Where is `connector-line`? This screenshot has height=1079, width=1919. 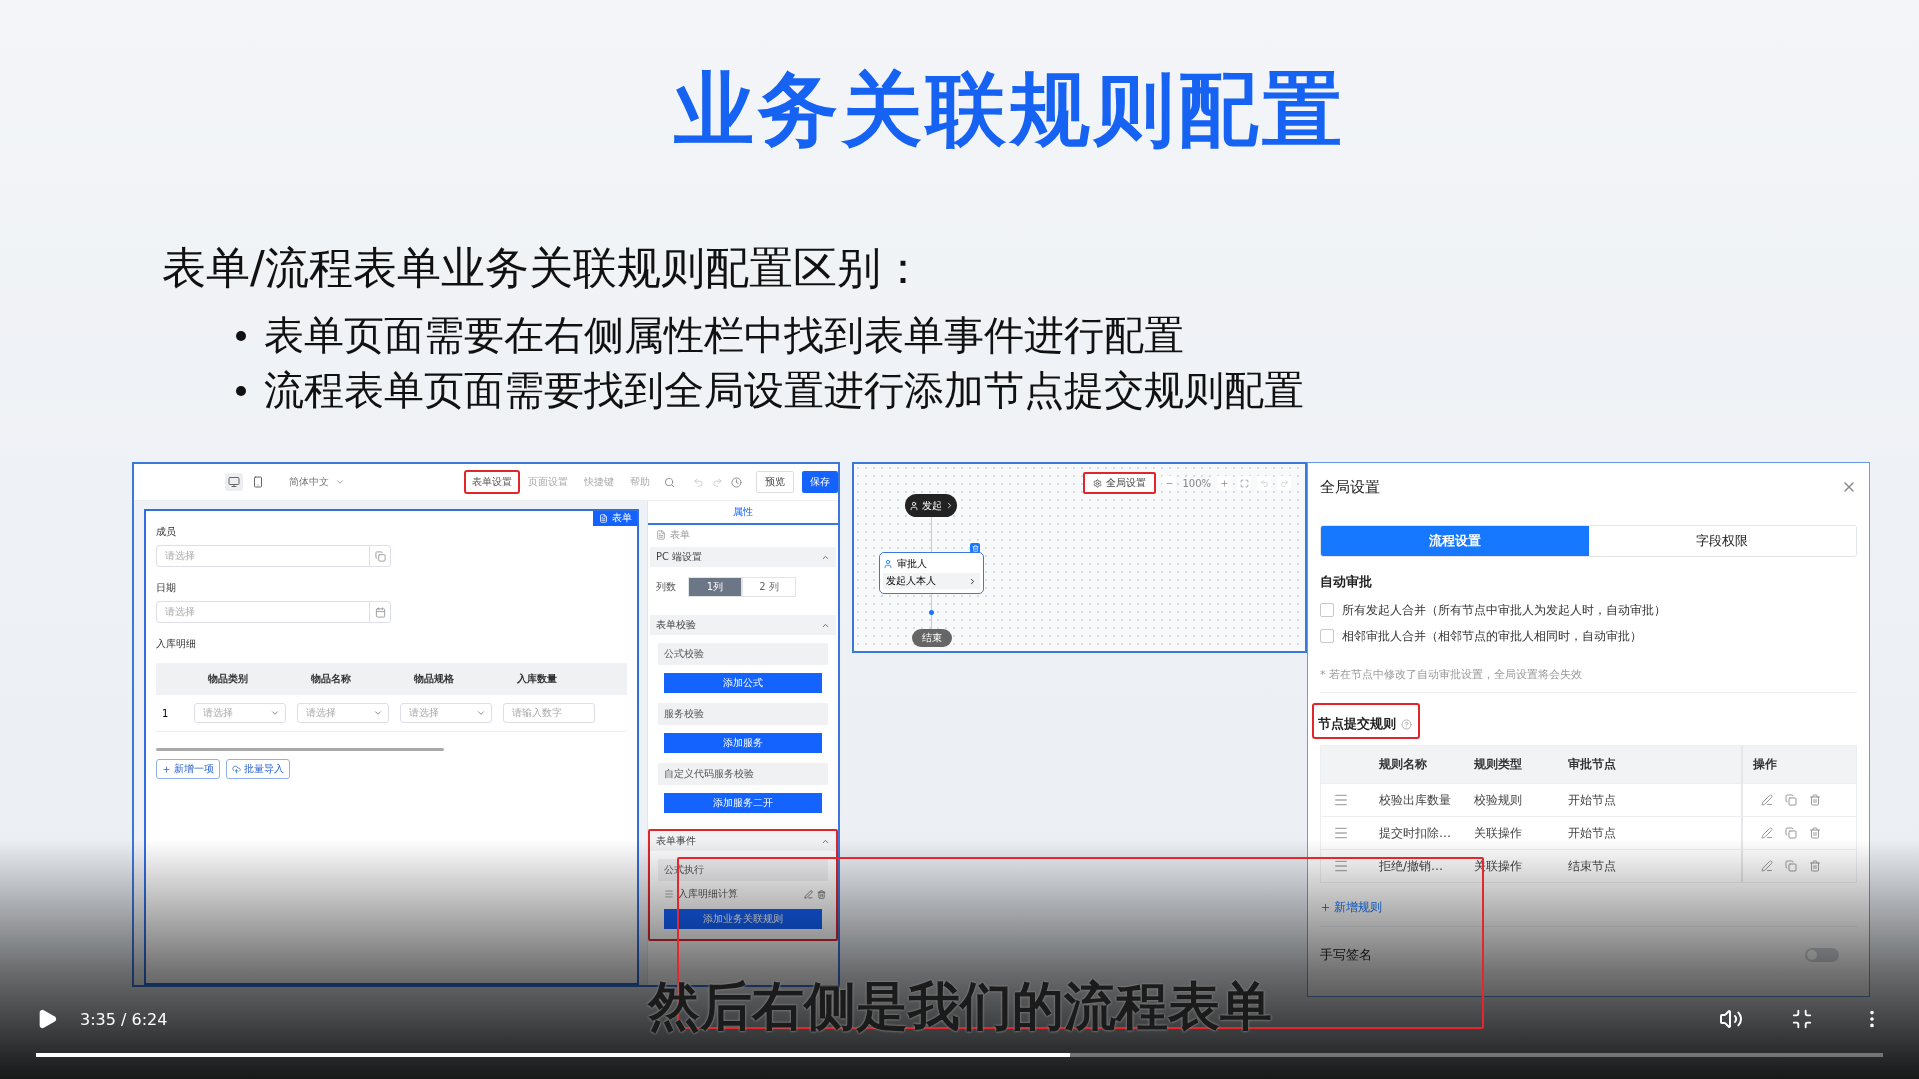
connector-line is located at coordinates (931, 534).